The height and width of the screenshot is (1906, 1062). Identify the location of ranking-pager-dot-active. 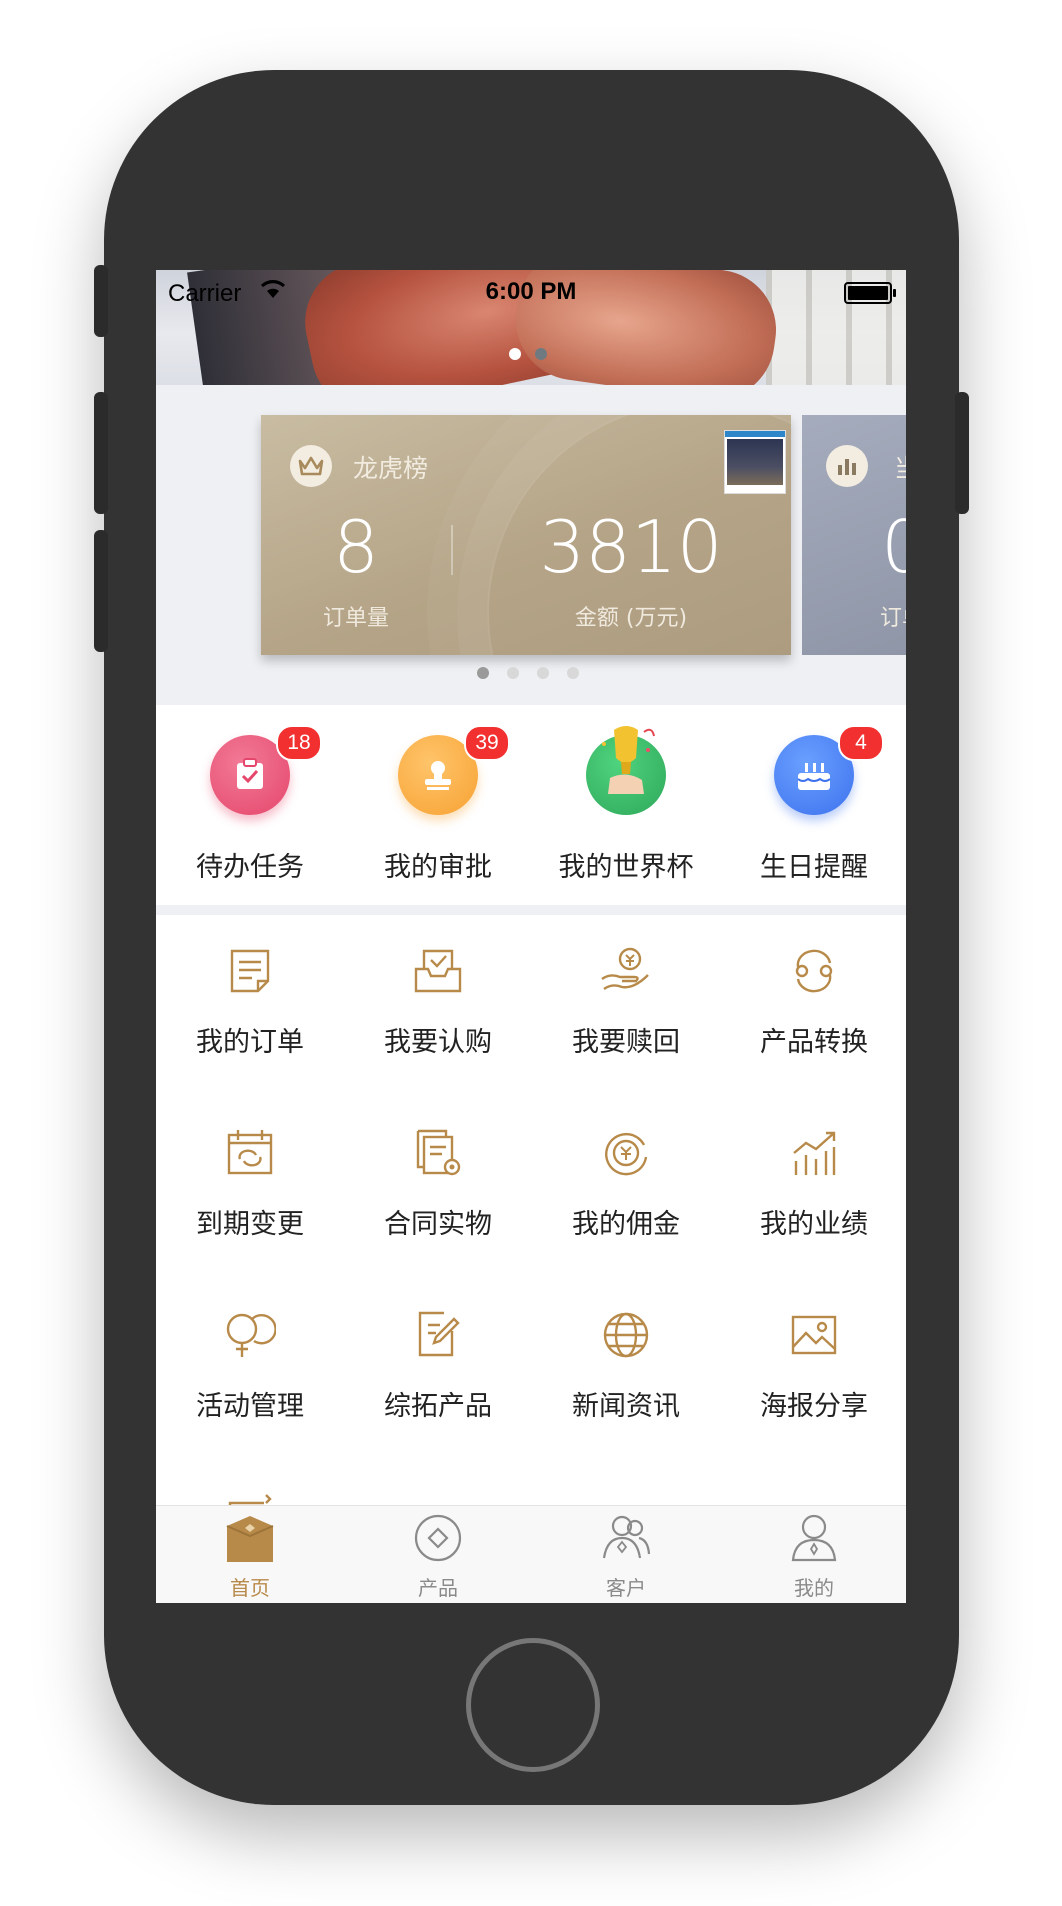
(483, 673).